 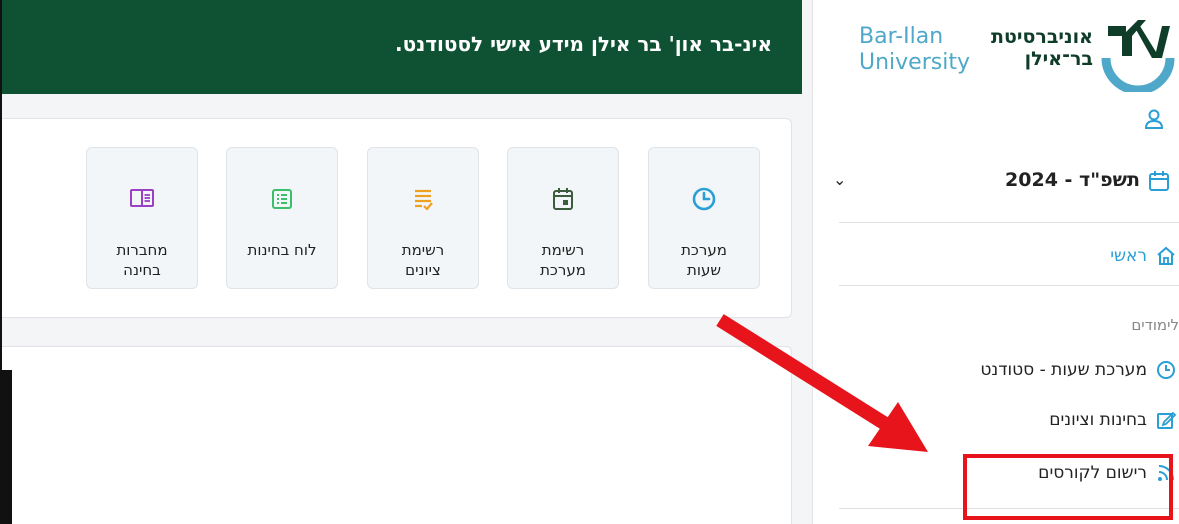 I want to click on tile-label: רשימת ציונים, so click(x=423, y=260).